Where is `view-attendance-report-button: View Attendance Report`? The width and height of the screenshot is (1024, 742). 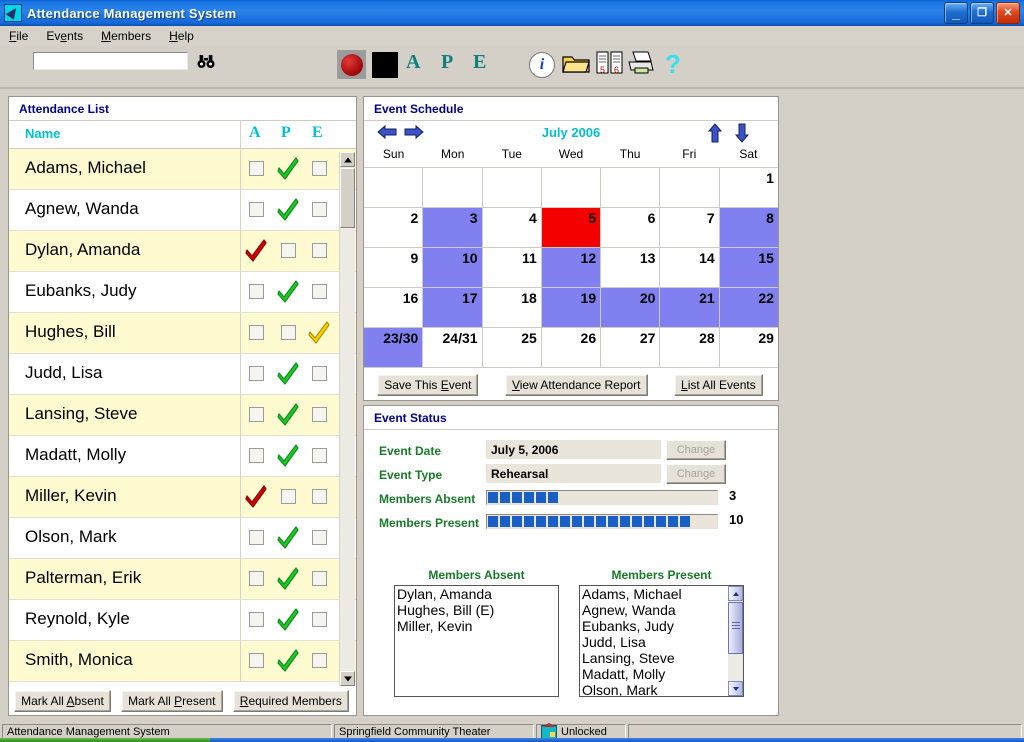 view-attendance-report-button: View Attendance Report is located at coordinates (576, 385).